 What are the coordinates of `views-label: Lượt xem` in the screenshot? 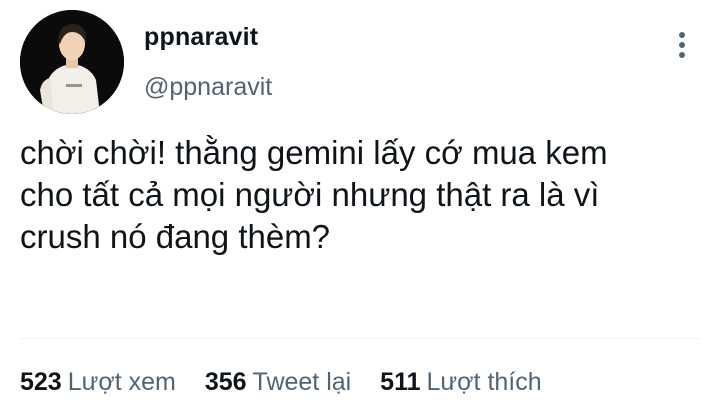 It's located at (121, 382).